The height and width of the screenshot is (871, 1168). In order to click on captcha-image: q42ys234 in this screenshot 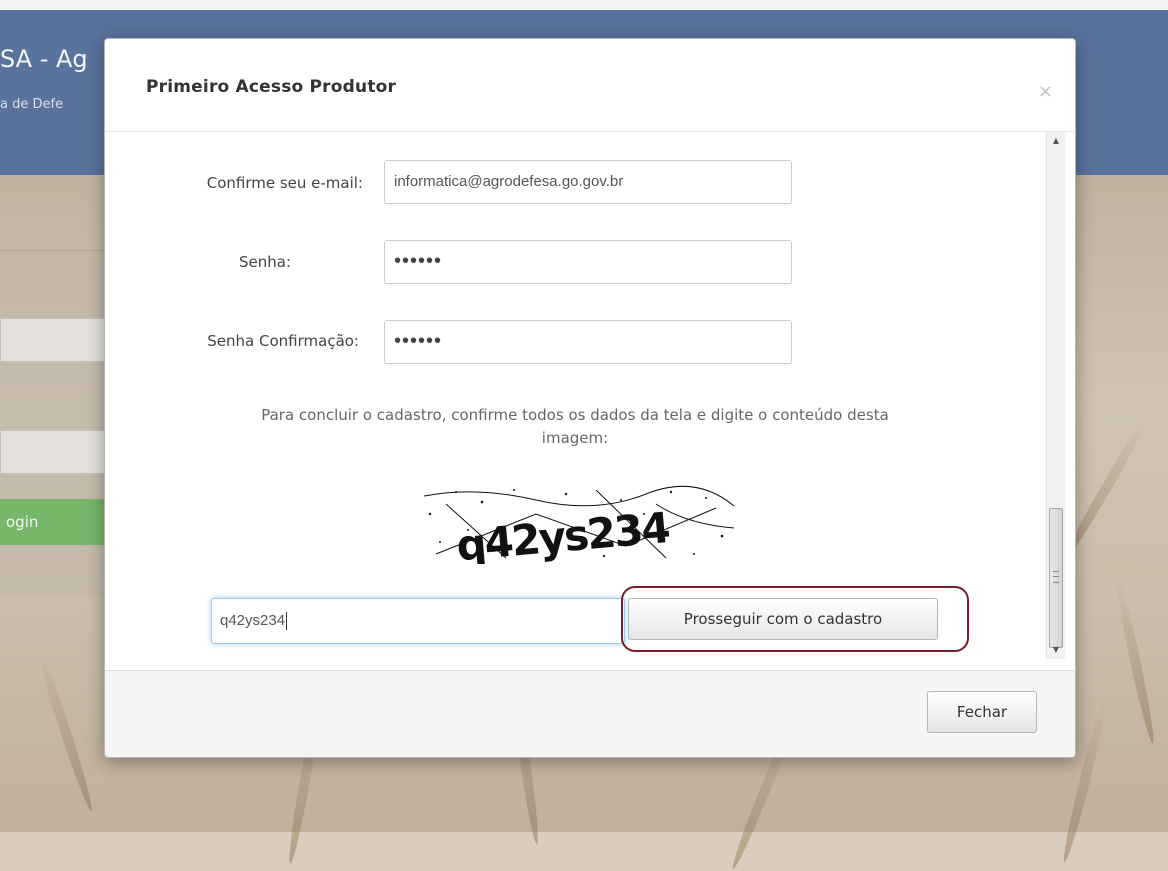, I will do `click(576, 524)`.